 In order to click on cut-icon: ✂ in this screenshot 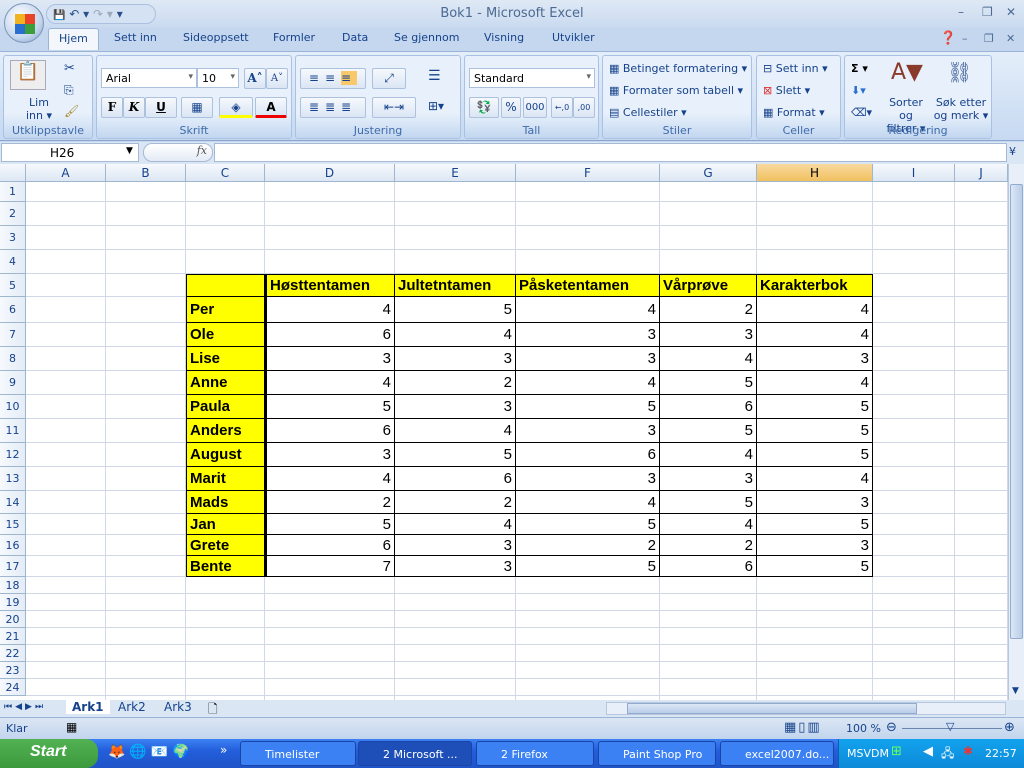, I will do `click(69, 68)`.